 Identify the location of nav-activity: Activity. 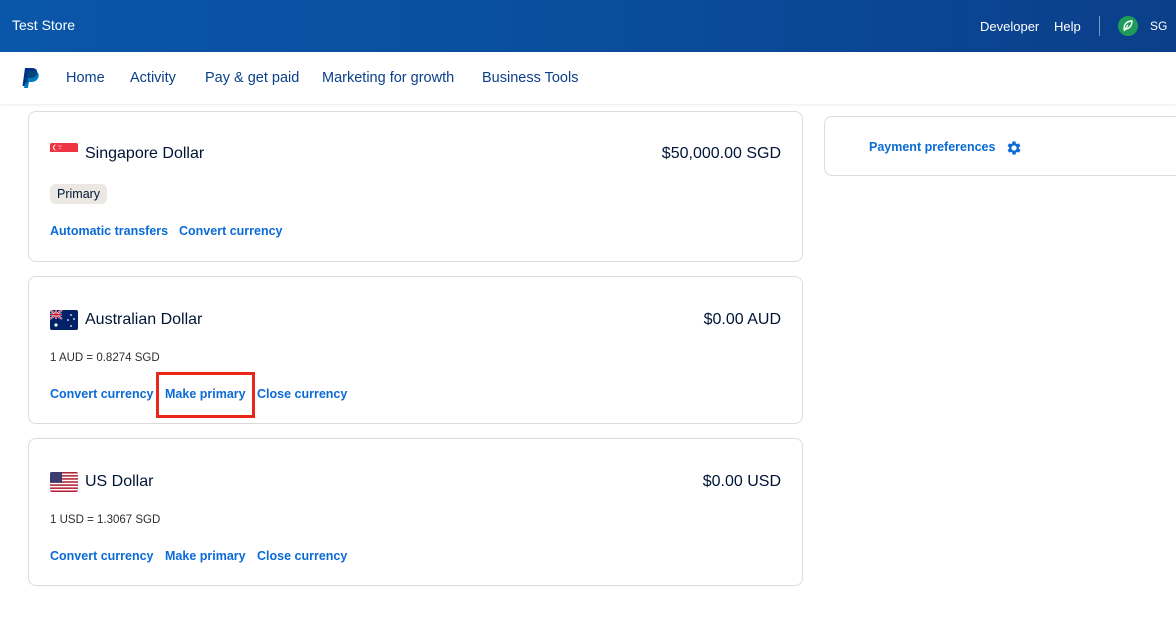
(153, 78).